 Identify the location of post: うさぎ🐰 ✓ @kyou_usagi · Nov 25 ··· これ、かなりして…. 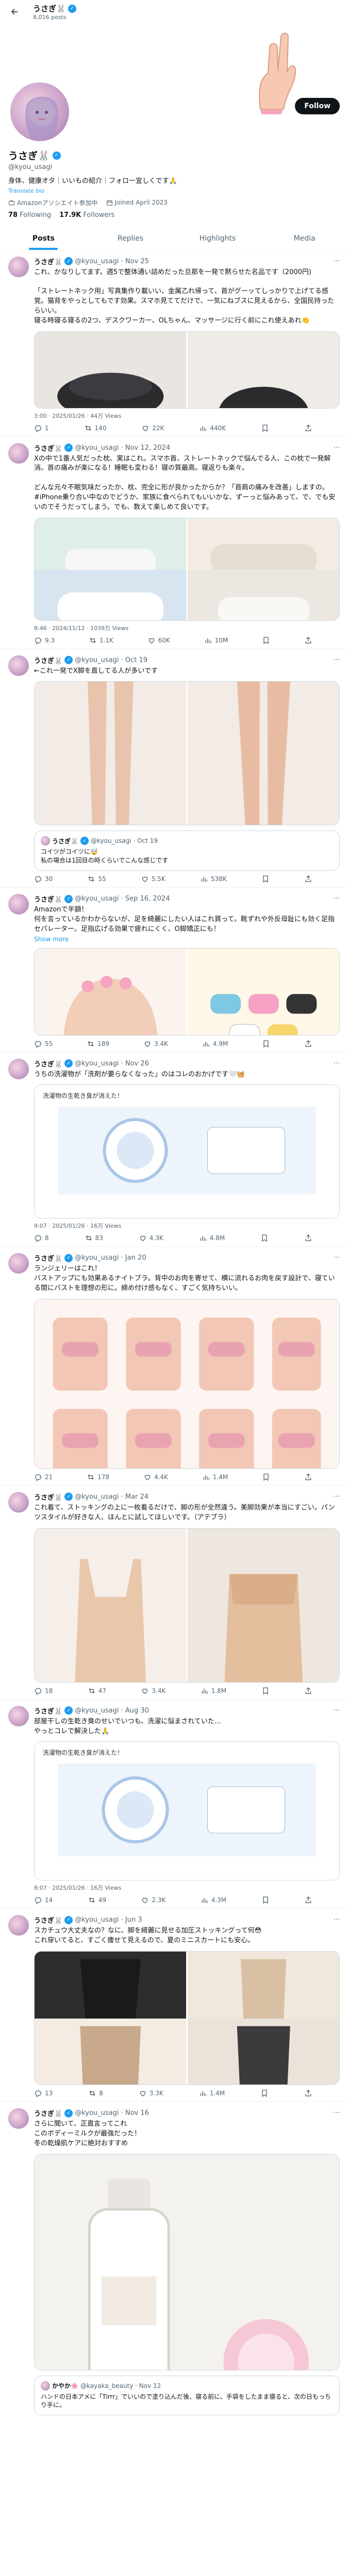
(174, 343).